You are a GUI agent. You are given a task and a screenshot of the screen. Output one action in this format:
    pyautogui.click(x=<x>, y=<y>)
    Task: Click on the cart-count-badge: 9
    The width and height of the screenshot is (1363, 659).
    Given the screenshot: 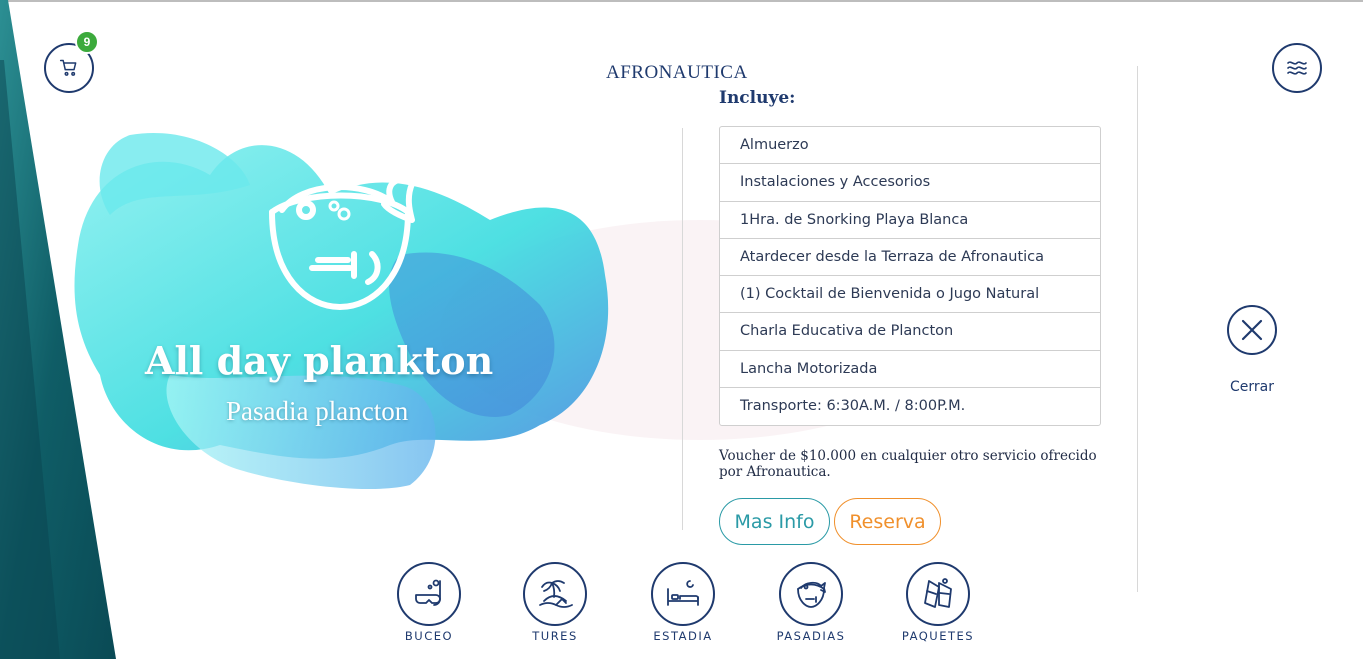 What is the action you would take?
    pyautogui.click(x=87, y=42)
    